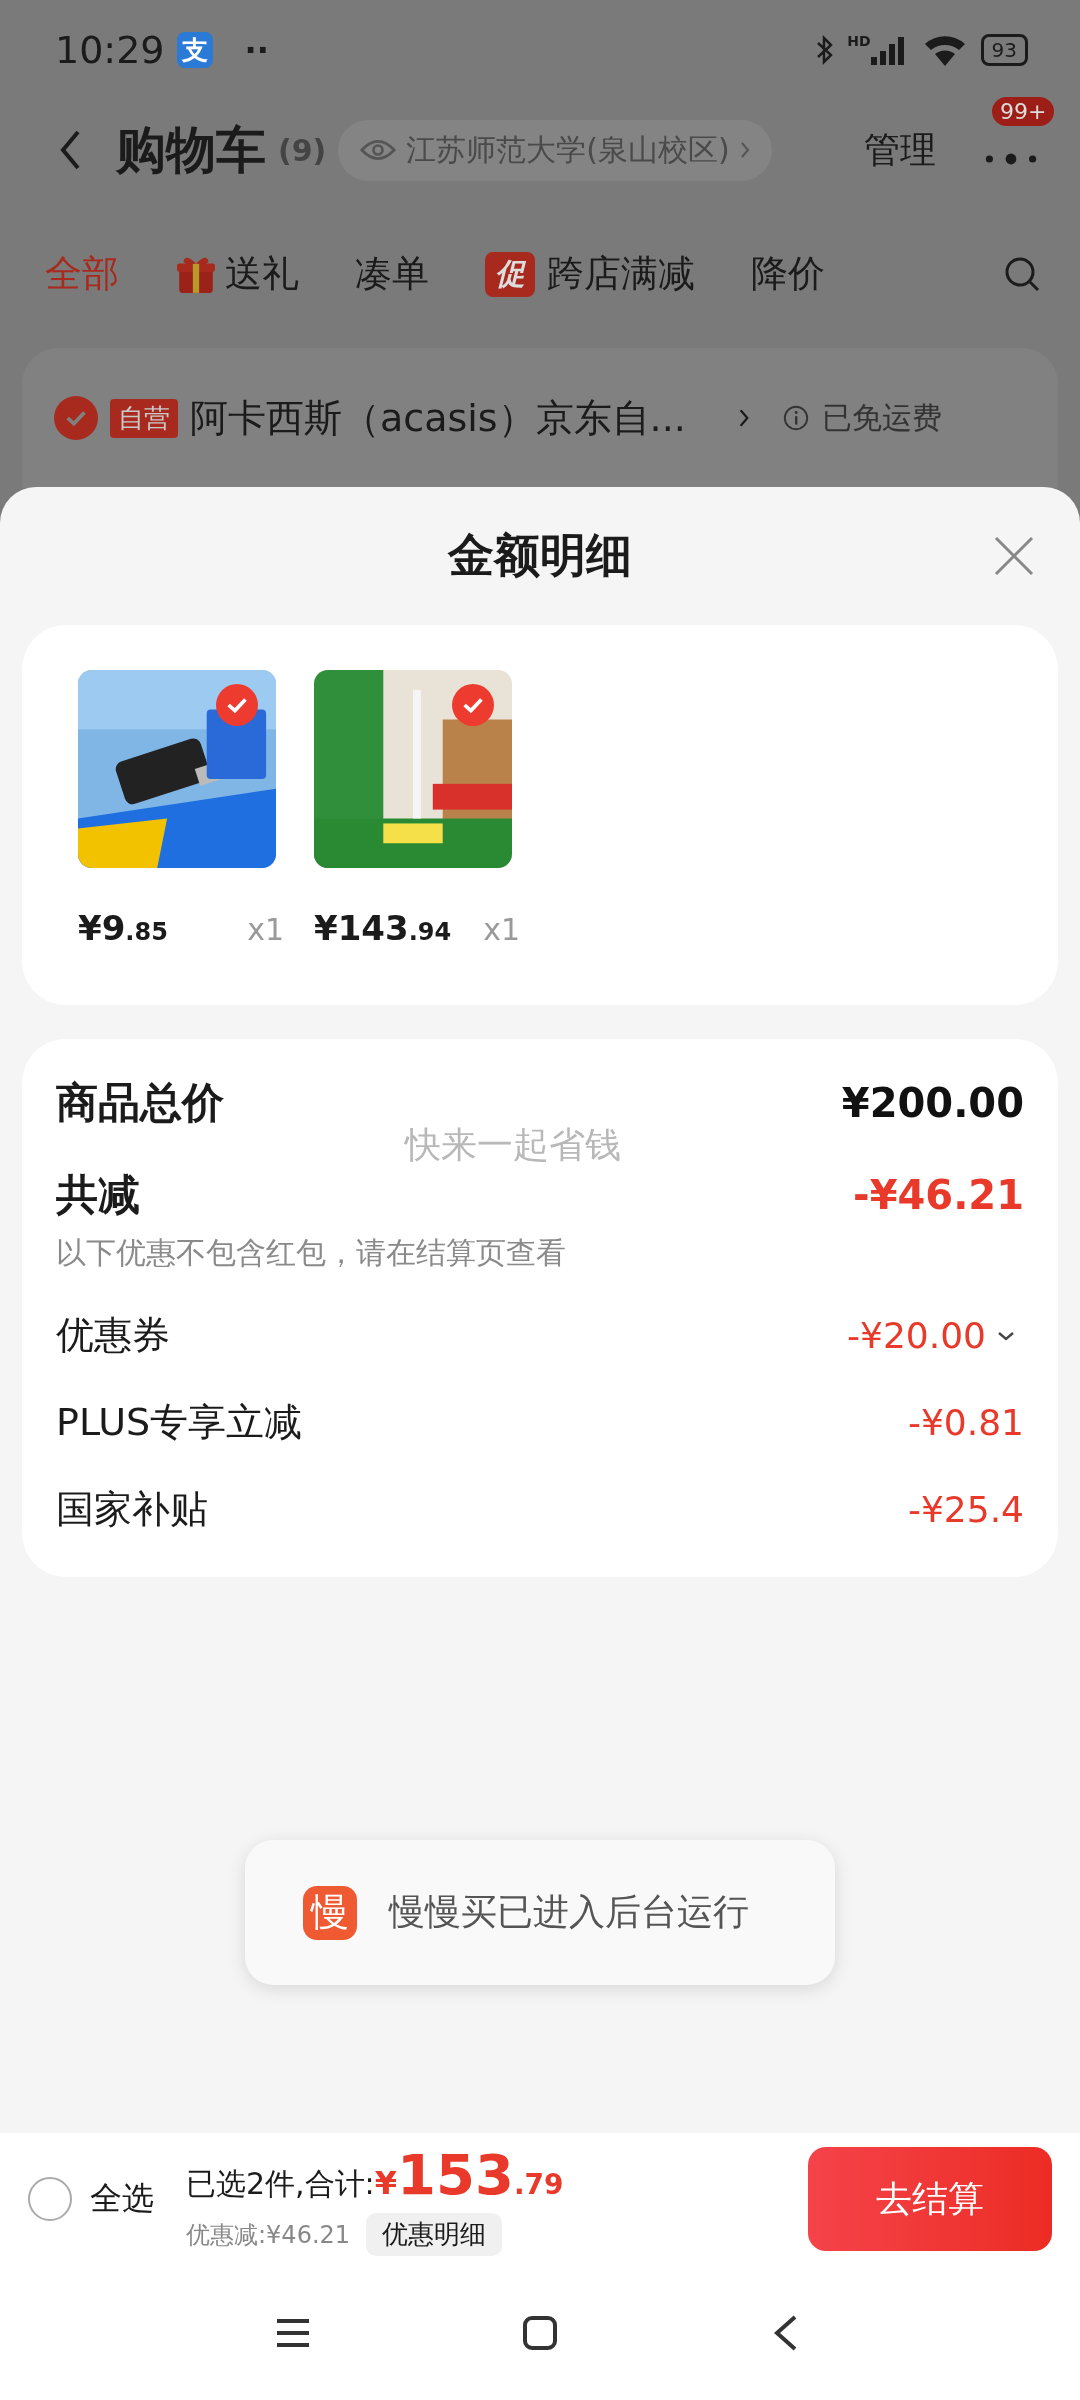  Describe the element at coordinates (280, 2184) in the screenshot. I see `selected-summary: 已选2件,合计:` at that location.